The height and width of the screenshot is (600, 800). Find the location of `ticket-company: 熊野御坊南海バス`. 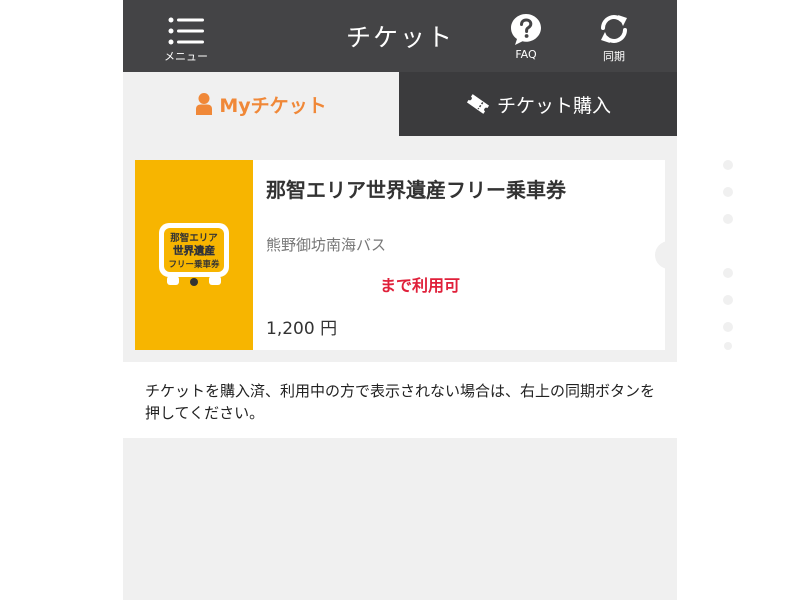

ticket-company: 熊野御坊南海バス is located at coordinates (326, 245).